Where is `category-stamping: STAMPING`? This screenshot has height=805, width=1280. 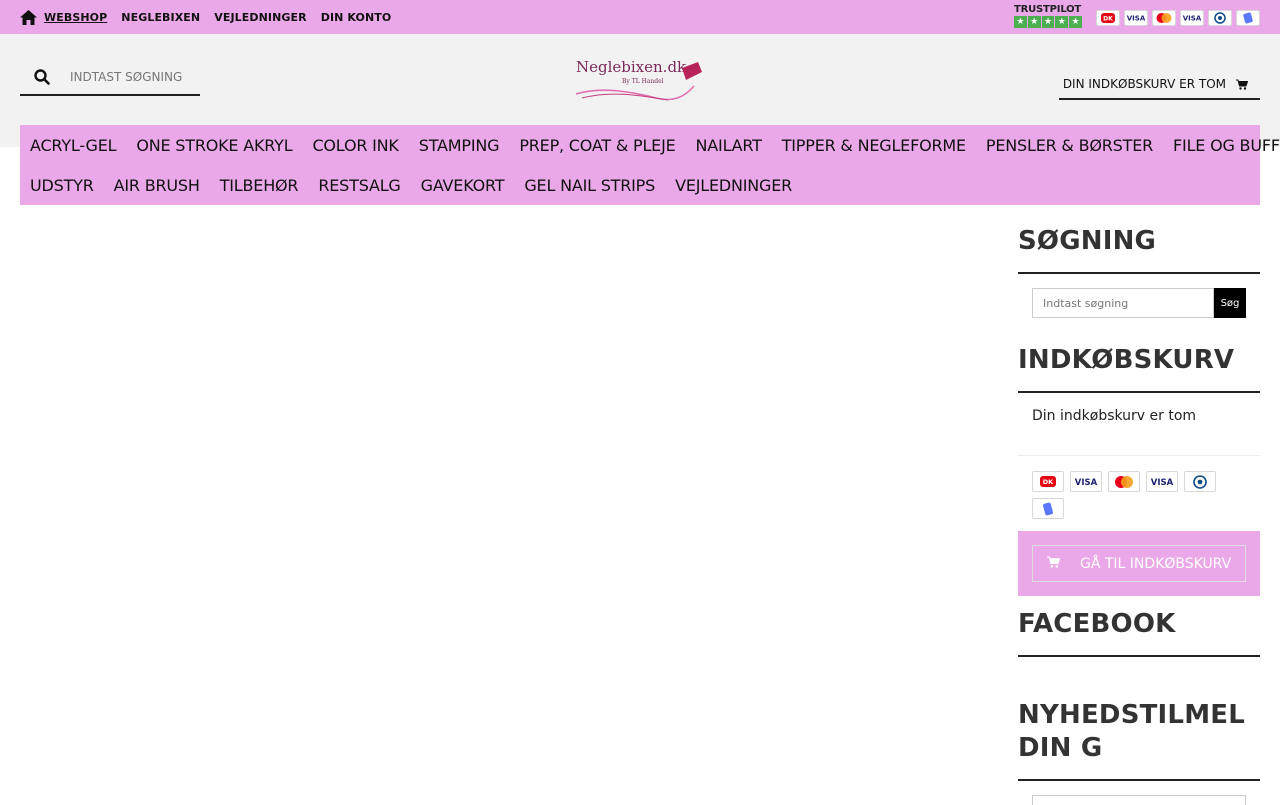 category-stamping: STAMPING is located at coordinates (459, 145).